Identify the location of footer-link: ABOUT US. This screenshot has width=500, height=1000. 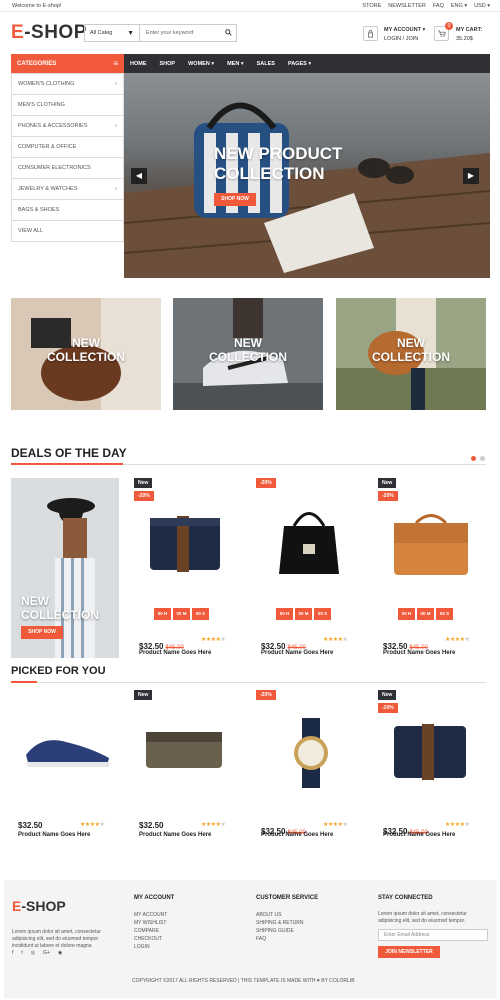
(280, 915).